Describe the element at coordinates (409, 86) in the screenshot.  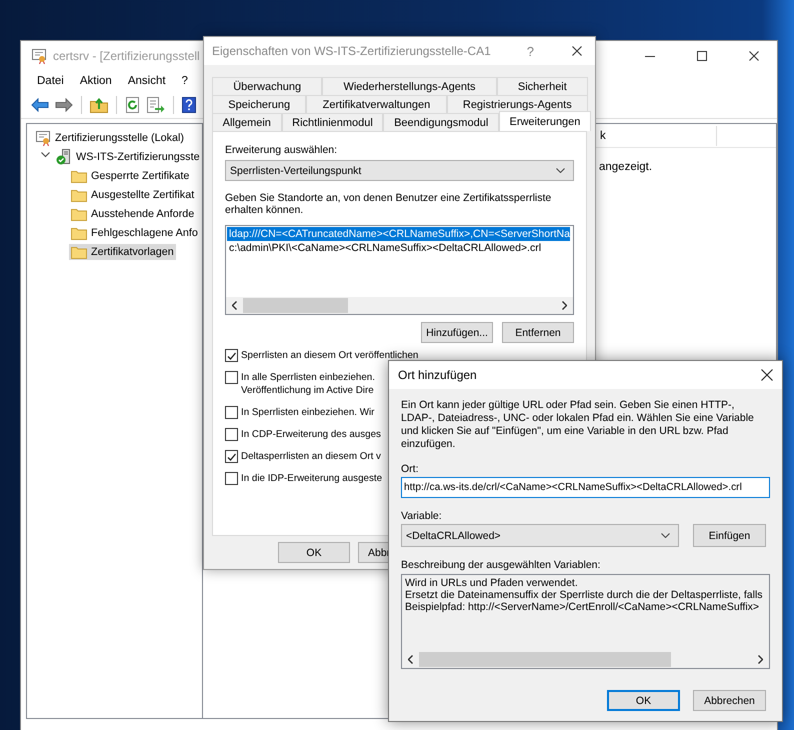
I see `tab: Wiederherstellungs-Agents` at that location.